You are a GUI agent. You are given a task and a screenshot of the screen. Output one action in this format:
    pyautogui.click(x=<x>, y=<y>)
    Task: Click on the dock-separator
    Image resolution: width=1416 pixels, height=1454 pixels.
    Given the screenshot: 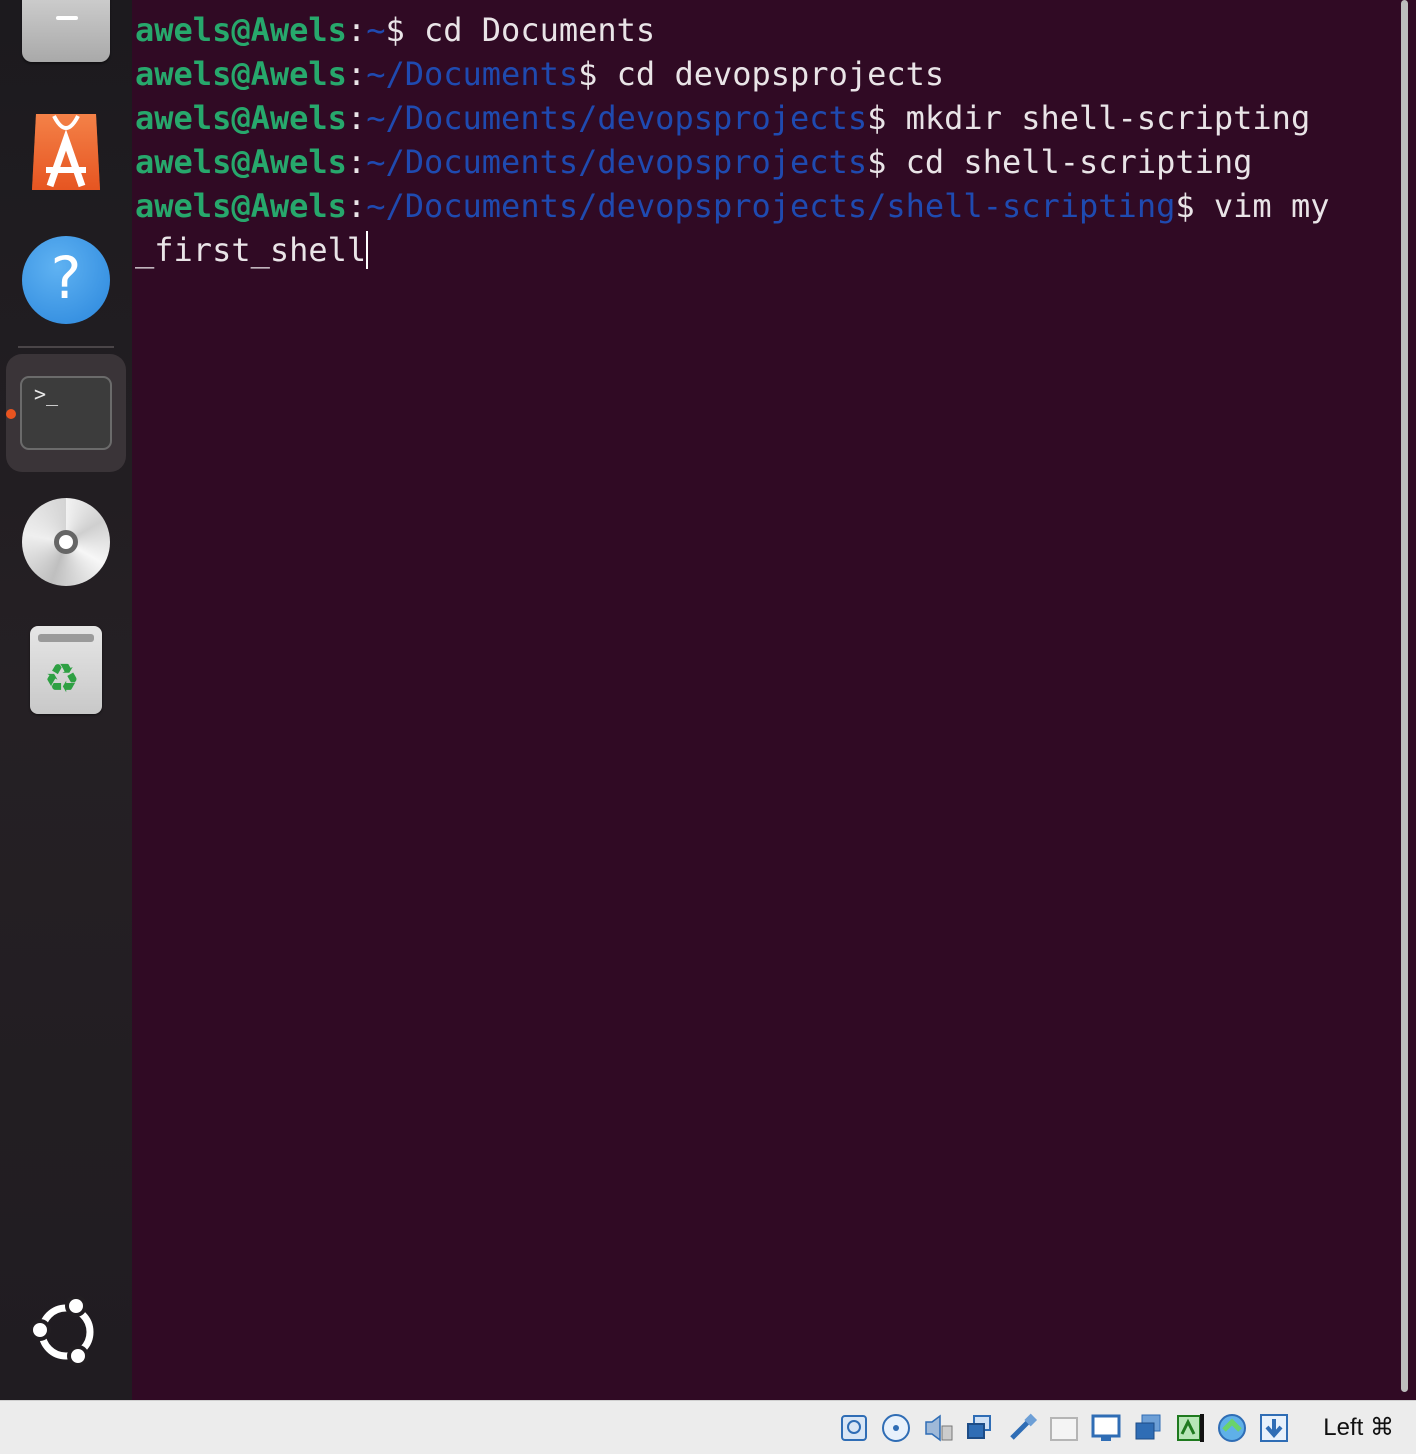 What is the action you would take?
    pyautogui.click(x=66, y=347)
    